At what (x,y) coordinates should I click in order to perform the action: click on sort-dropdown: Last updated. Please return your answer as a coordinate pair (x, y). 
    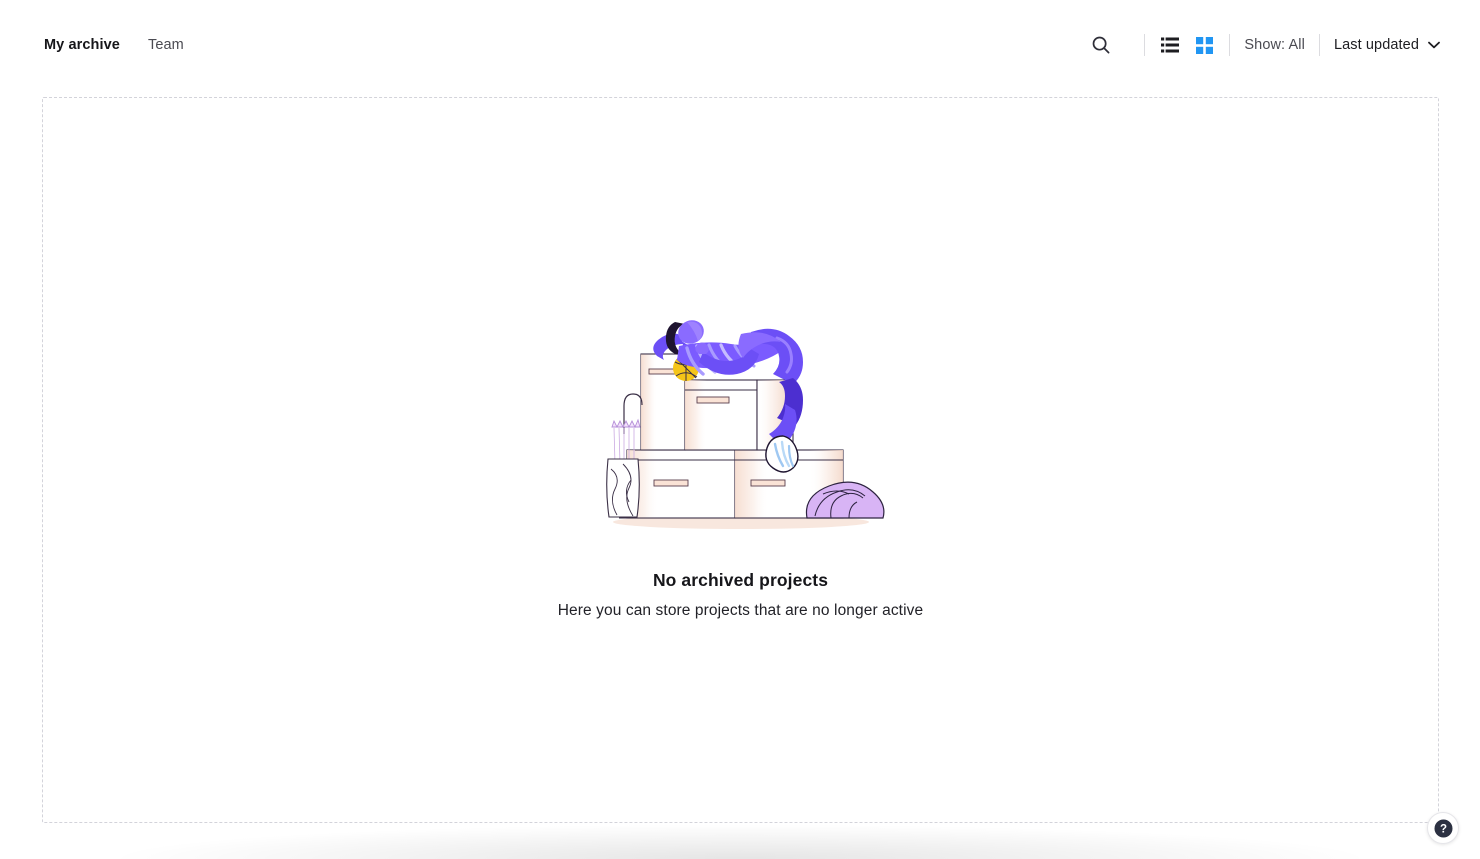
    Looking at the image, I should click on (1387, 45).